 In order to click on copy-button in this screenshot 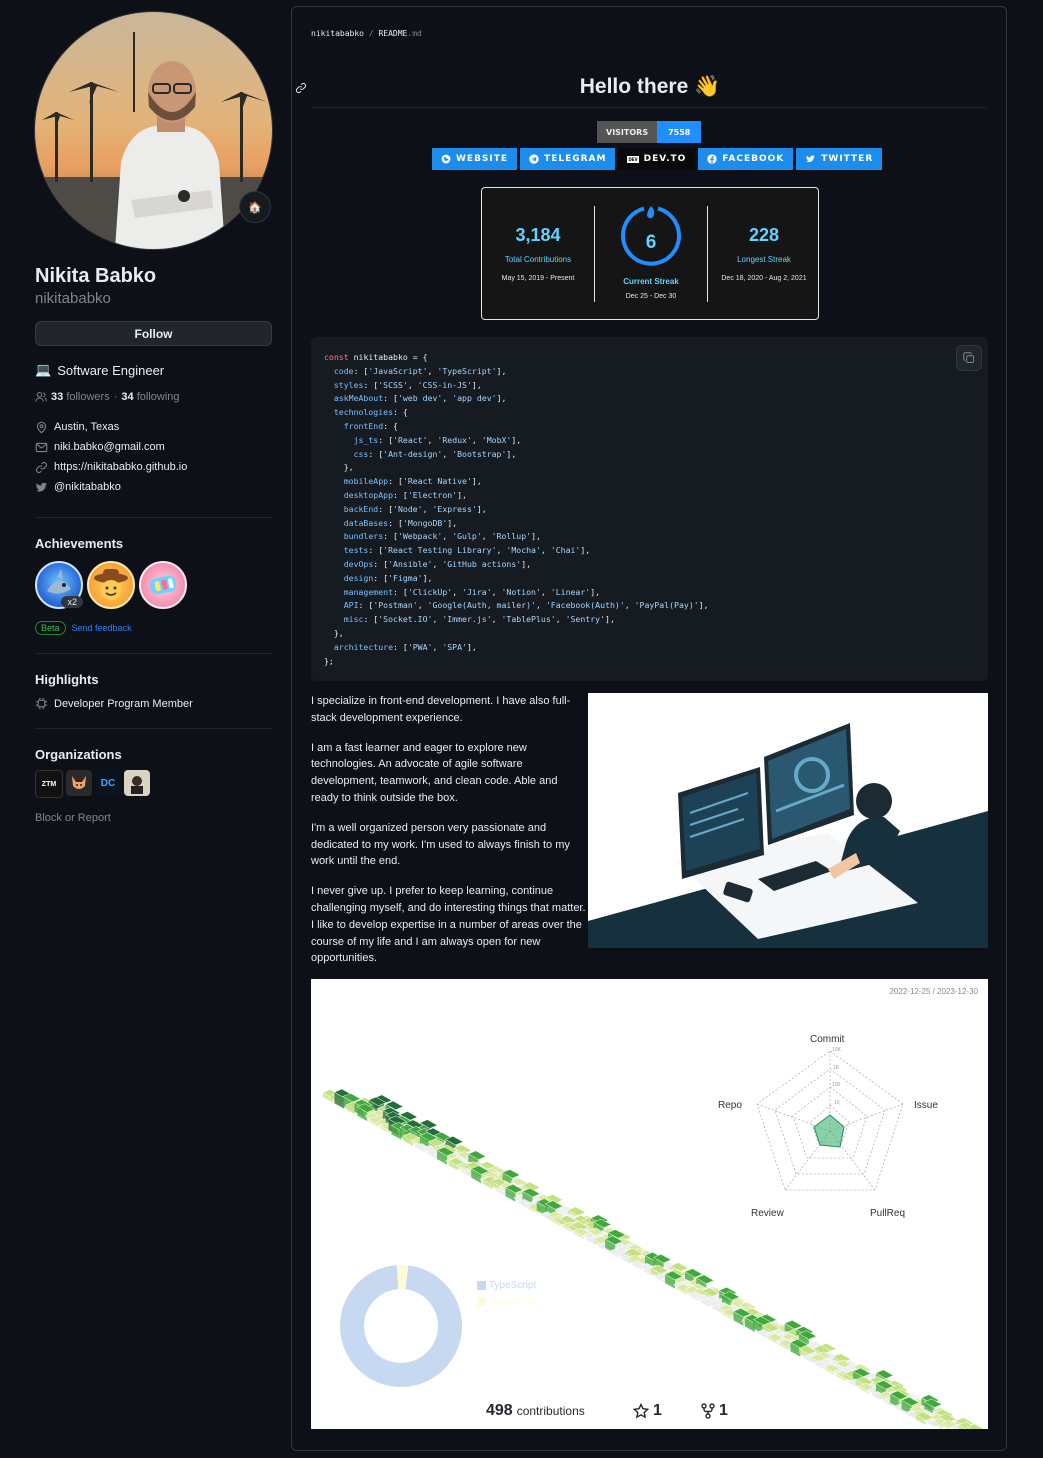, I will do `click(969, 358)`.